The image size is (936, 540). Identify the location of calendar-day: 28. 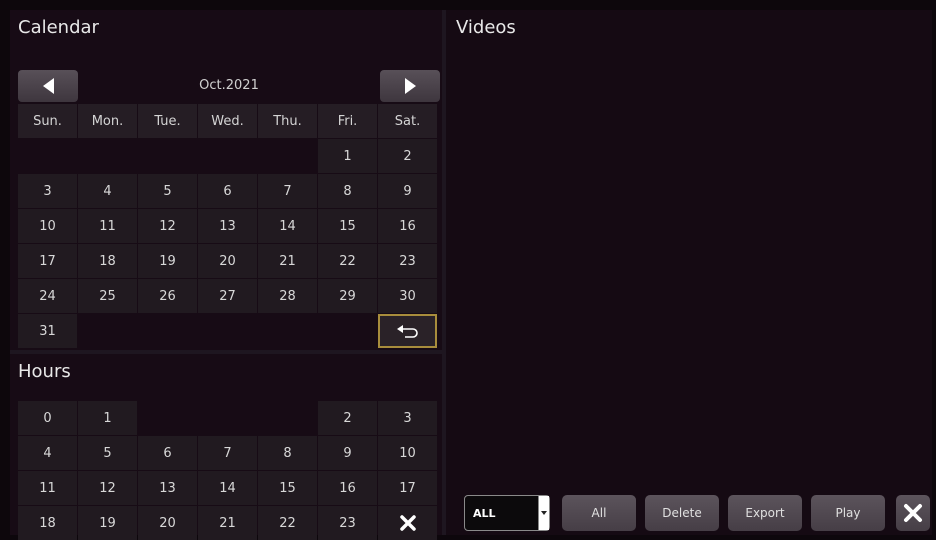
(287, 296).